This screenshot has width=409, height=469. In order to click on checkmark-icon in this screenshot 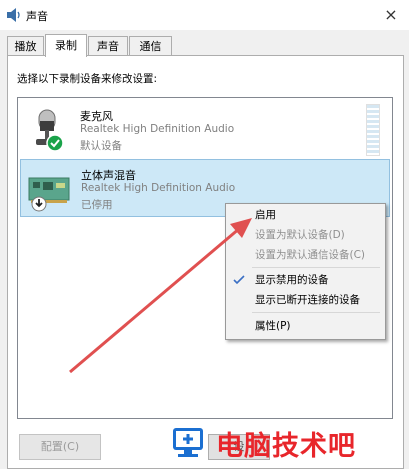, I will do `click(239, 280)`.